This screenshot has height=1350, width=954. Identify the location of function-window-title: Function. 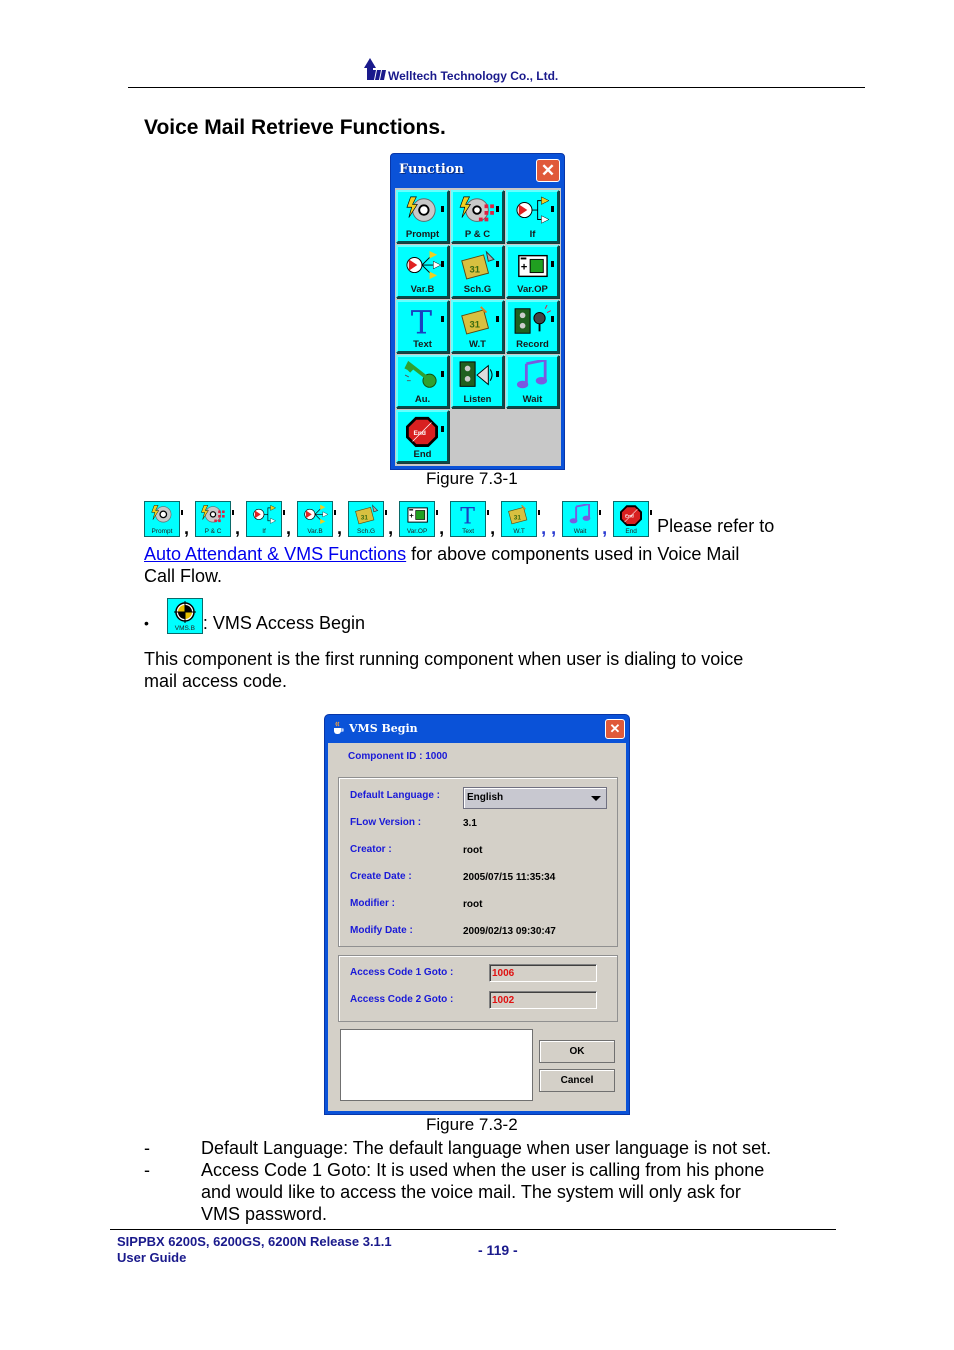
(431, 169).